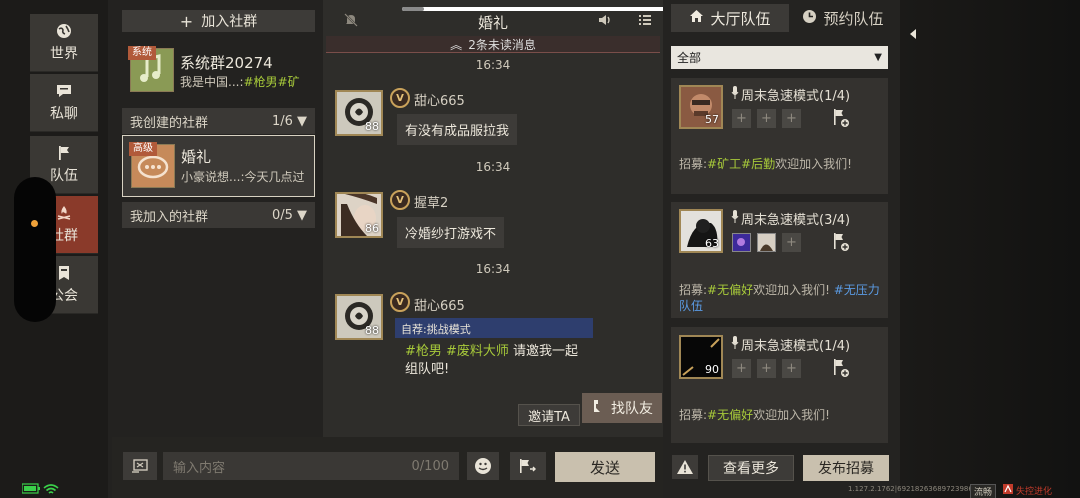 The image size is (1080, 498). I want to click on emoji-button, so click(483, 466).